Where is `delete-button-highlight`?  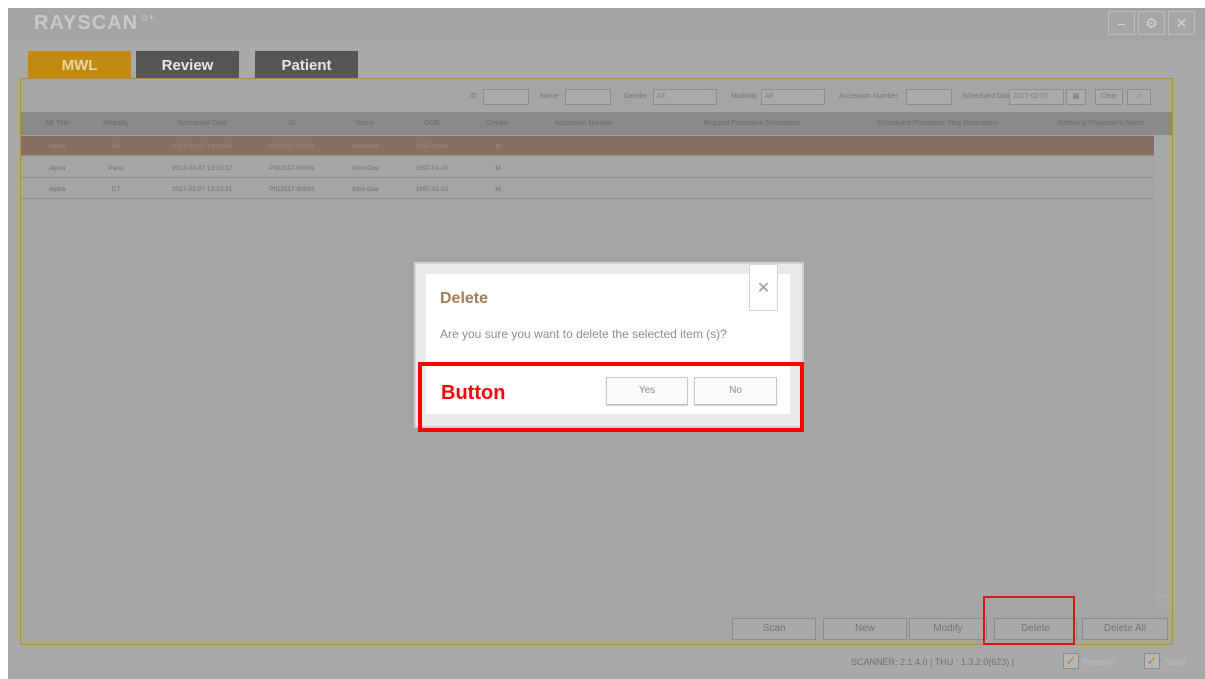 delete-button-highlight is located at coordinates (1029, 620).